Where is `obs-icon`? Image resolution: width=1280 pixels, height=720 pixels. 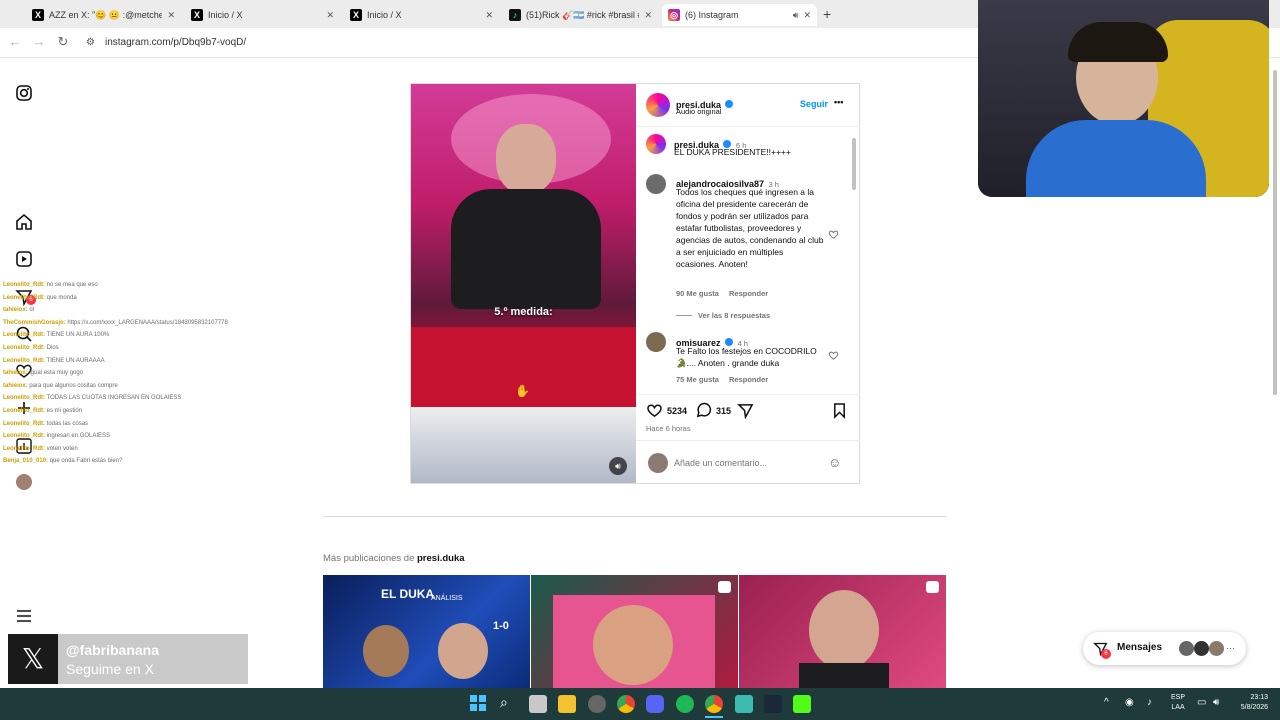 obs-icon is located at coordinates (597, 704).